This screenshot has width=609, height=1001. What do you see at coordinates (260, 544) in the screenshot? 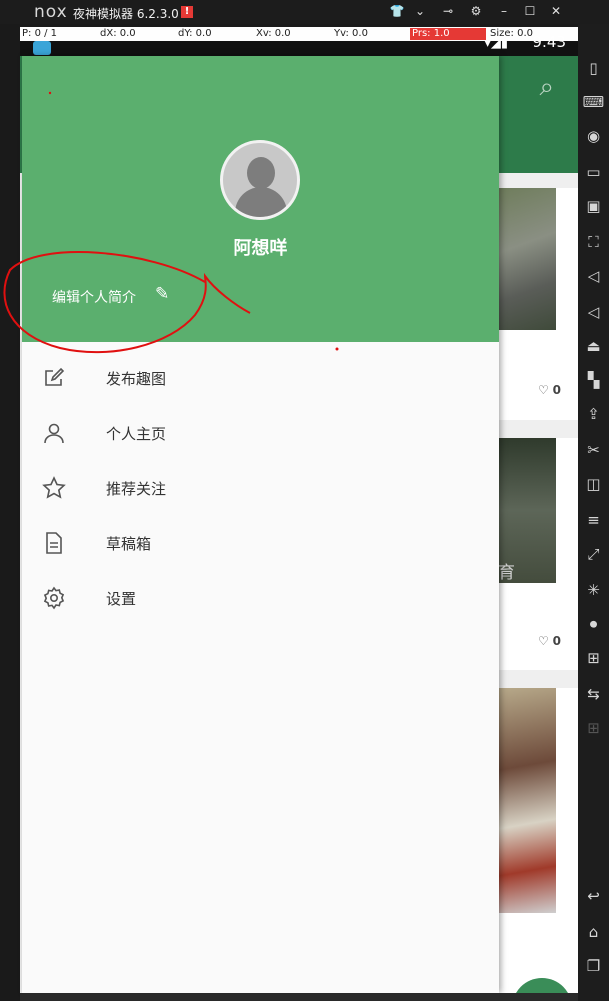
I see `menu-item-drafts: 草稿箱` at bounding box center [260, 544].